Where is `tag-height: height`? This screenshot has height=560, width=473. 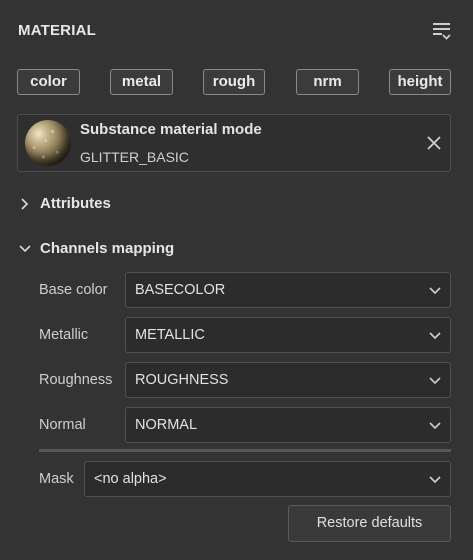 tag-height: height is located at coordinates (420, 82).